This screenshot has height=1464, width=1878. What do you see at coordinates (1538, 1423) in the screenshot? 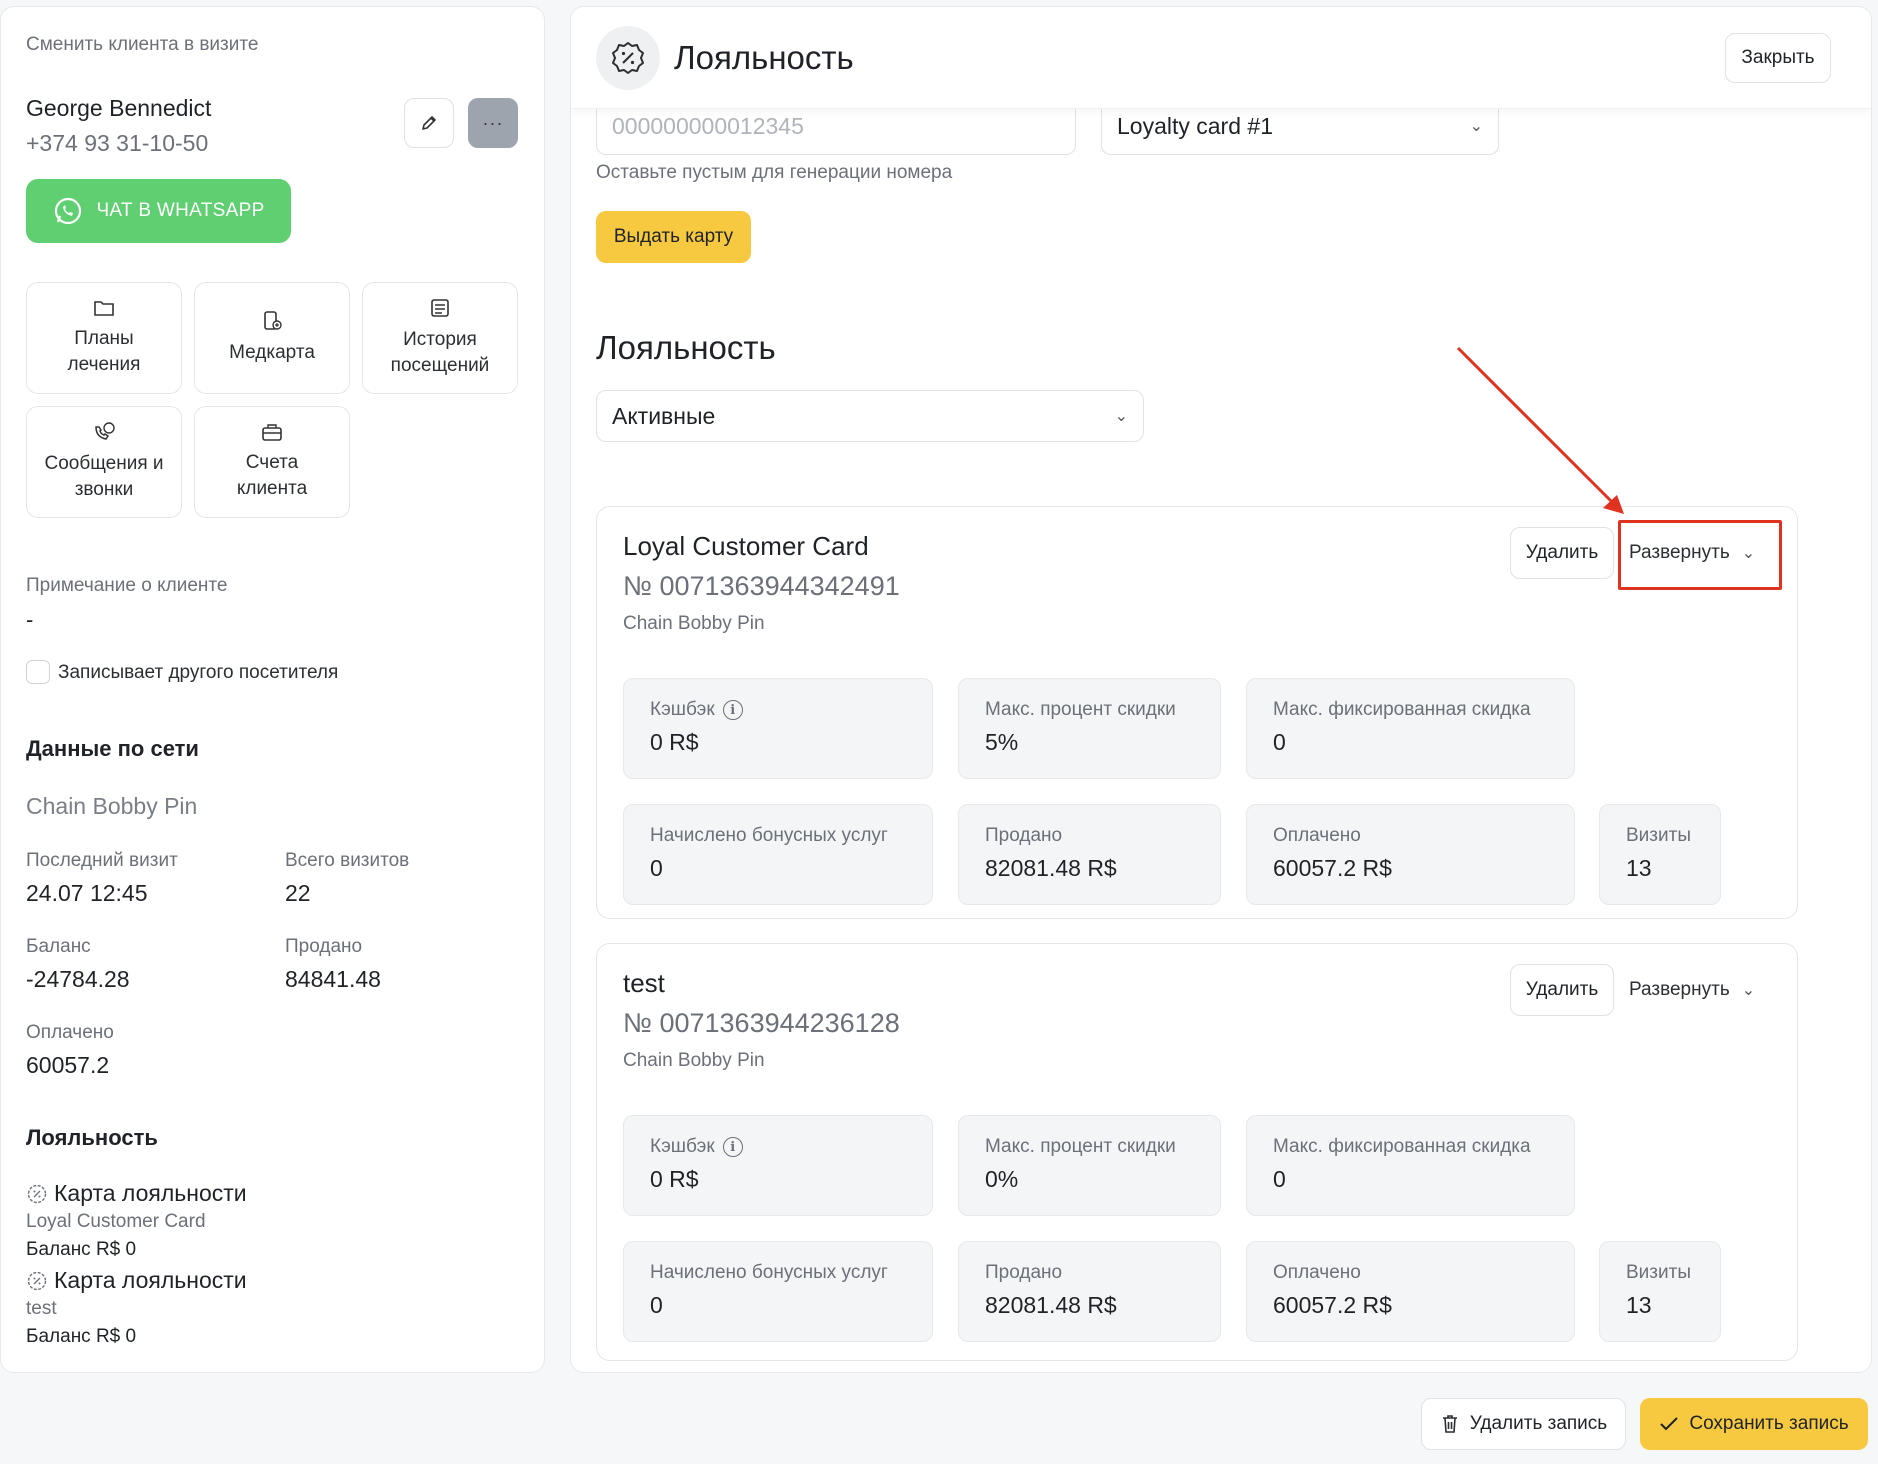
I see `delete-record-label: Удалить запись` at bounding box center [1538, 1423].